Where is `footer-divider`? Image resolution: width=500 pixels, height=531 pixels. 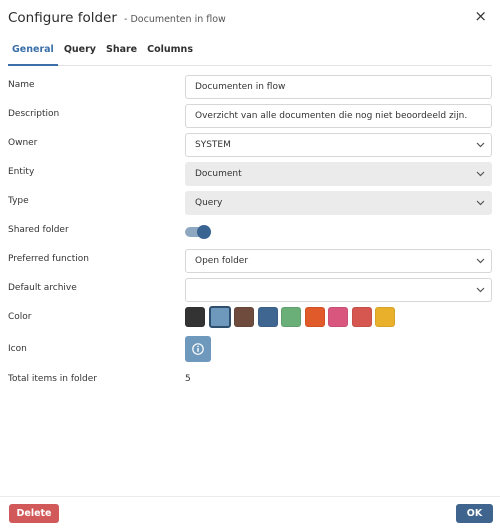 footer-divider is located at coordinates (250, 496).